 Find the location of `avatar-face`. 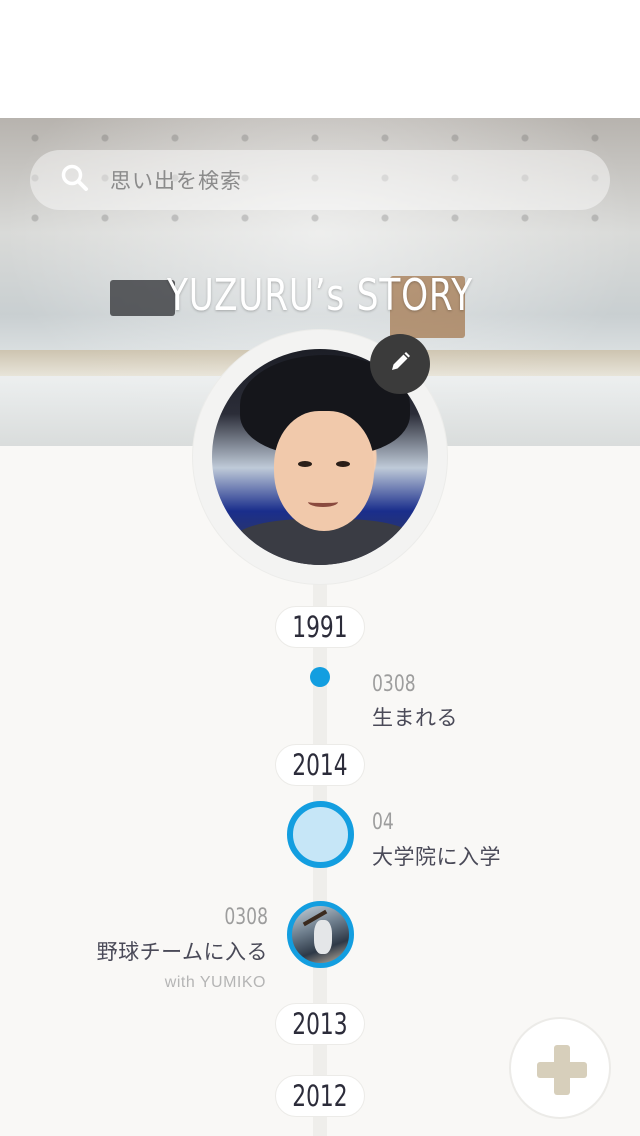

avatar-face is located at coordinates (324, 471).